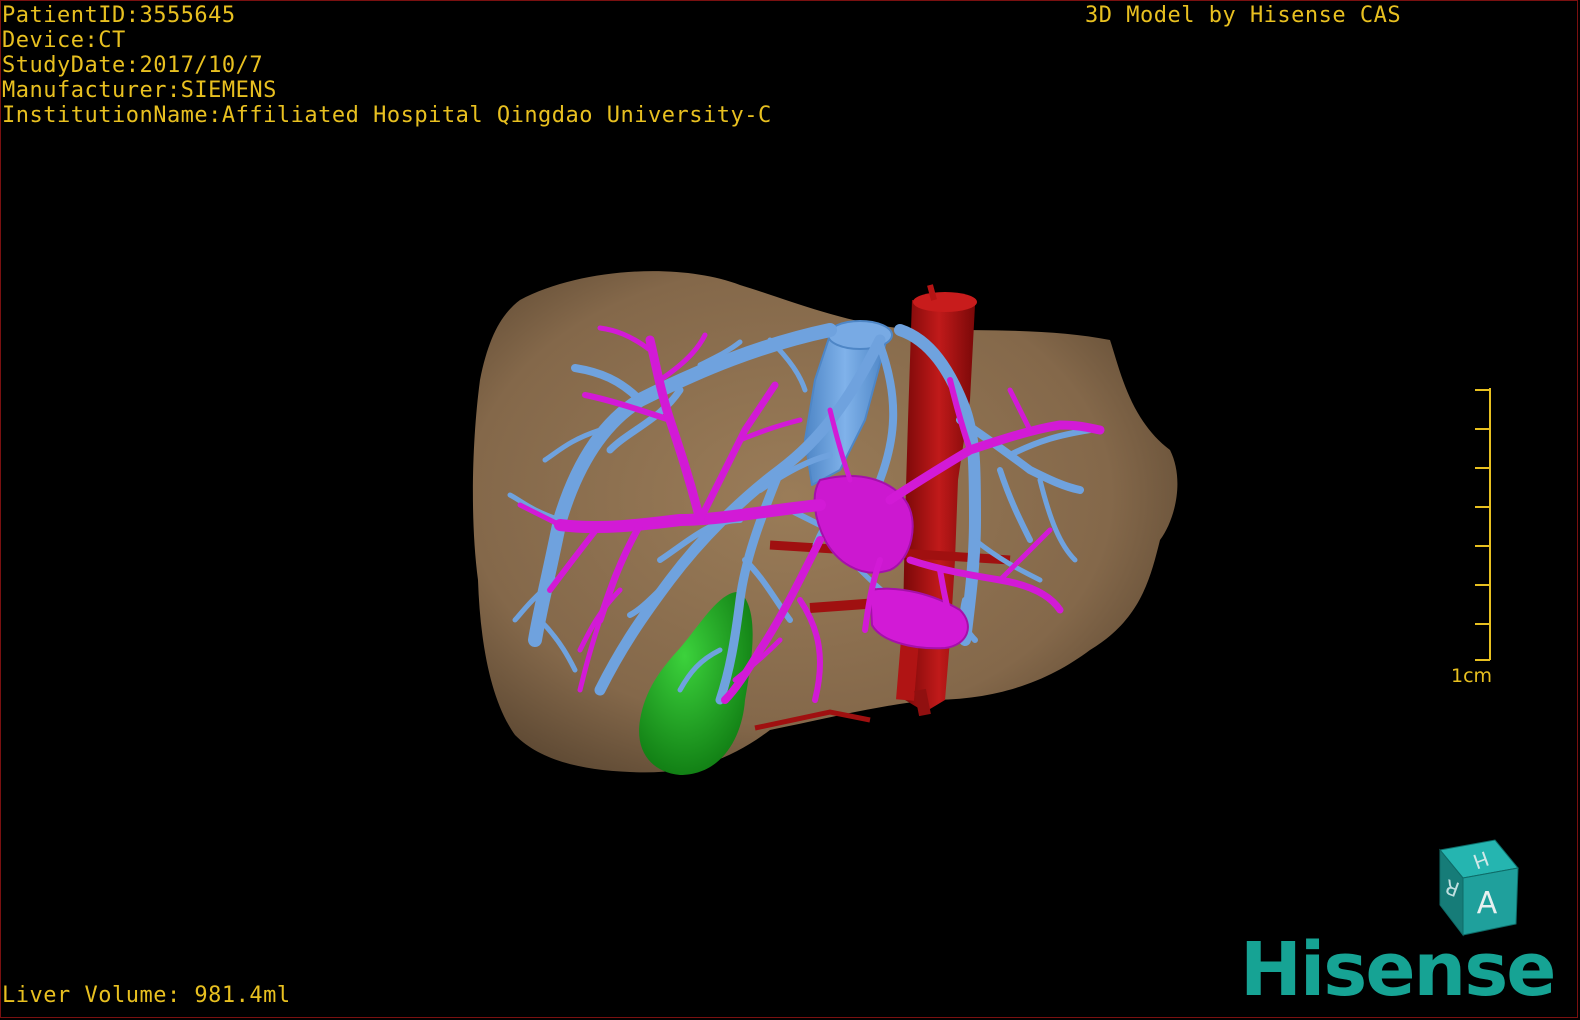  Describe the element at coordinates (139, 90) in the screenshot. I see `manufacturer: Manufacturer:SIEMENS` at that location.